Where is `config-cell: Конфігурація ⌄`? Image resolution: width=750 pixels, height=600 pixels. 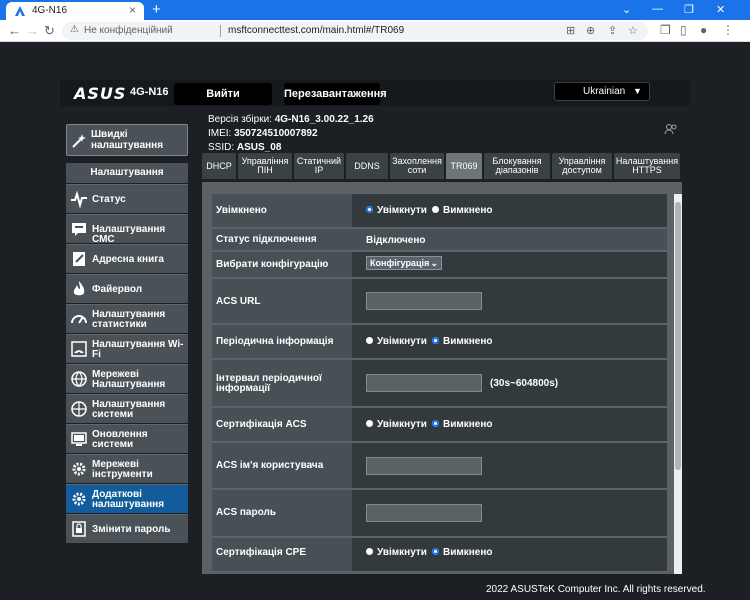
config-cell: Конфігурація ⌄ is located at coordinates (509, 264).